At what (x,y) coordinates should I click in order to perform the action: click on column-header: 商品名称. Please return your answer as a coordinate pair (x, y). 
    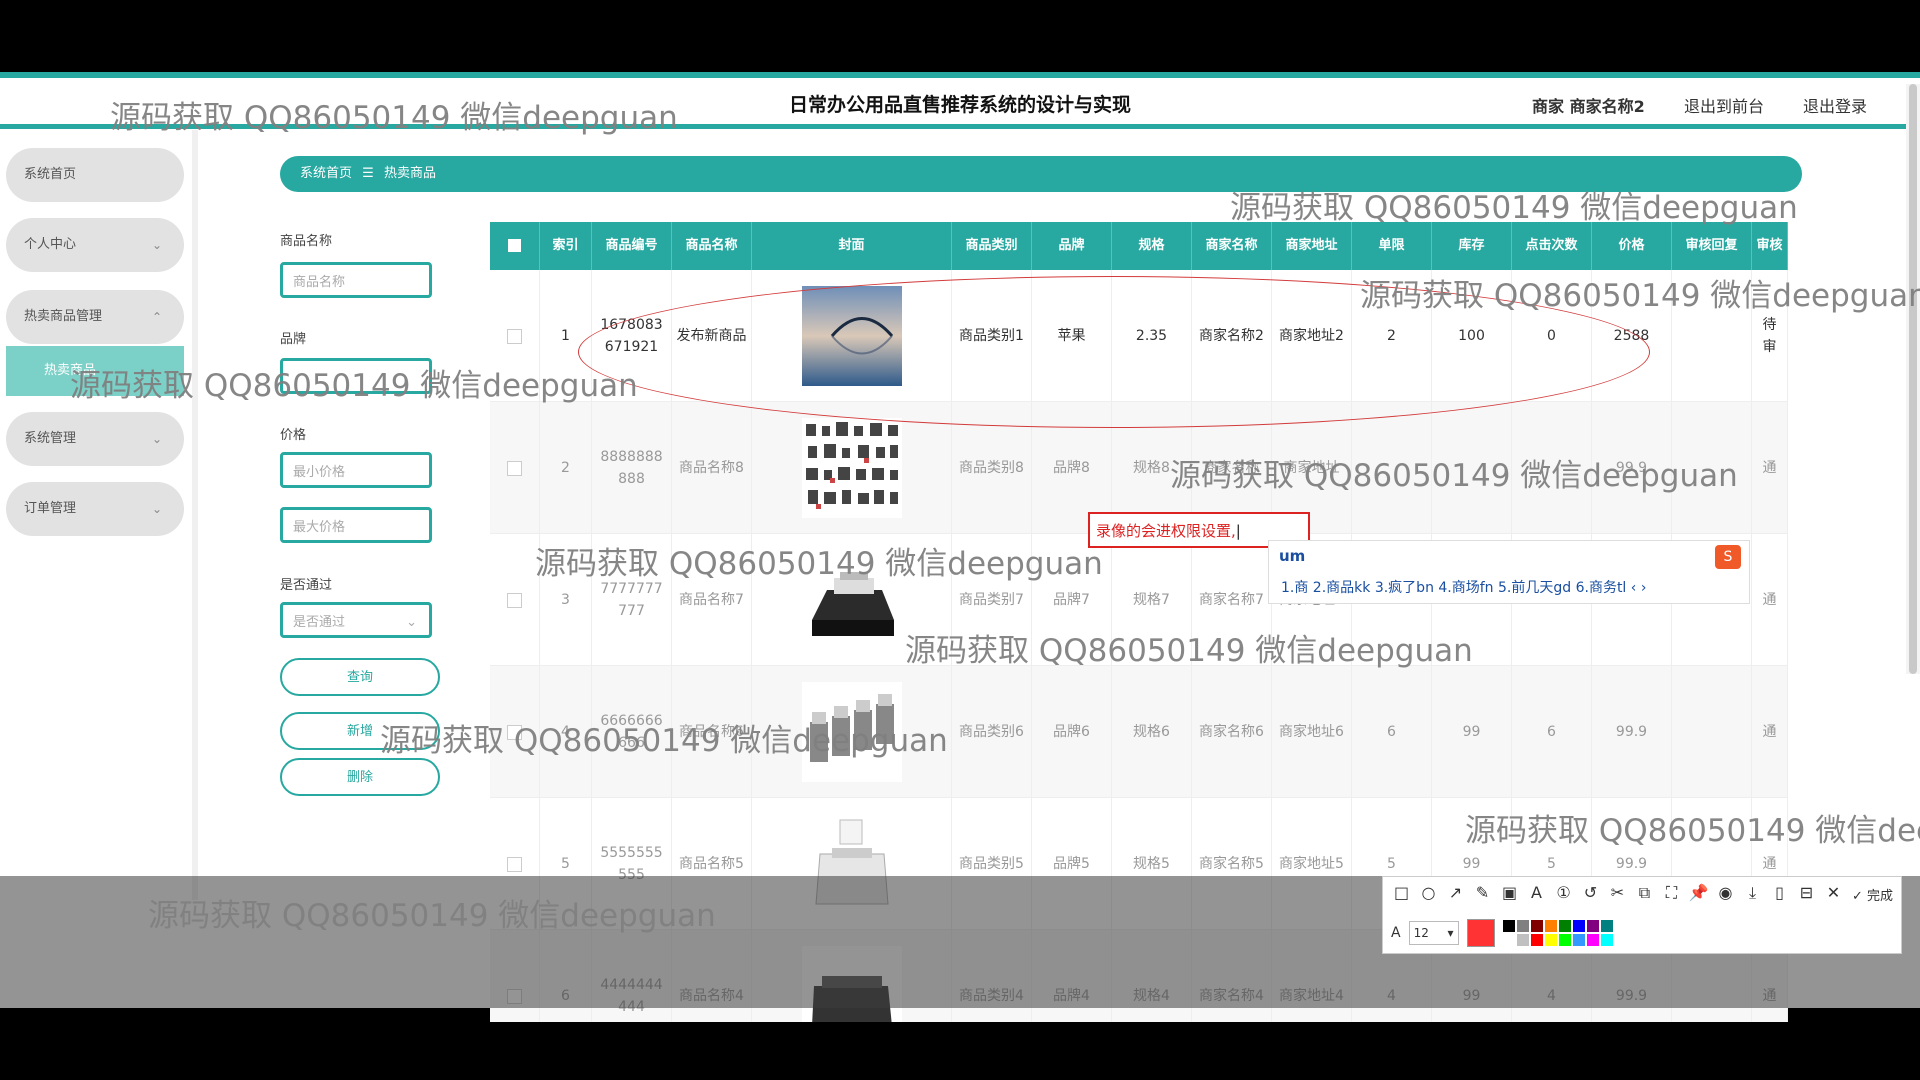
    Looking at the image, I should click on (712, 246).